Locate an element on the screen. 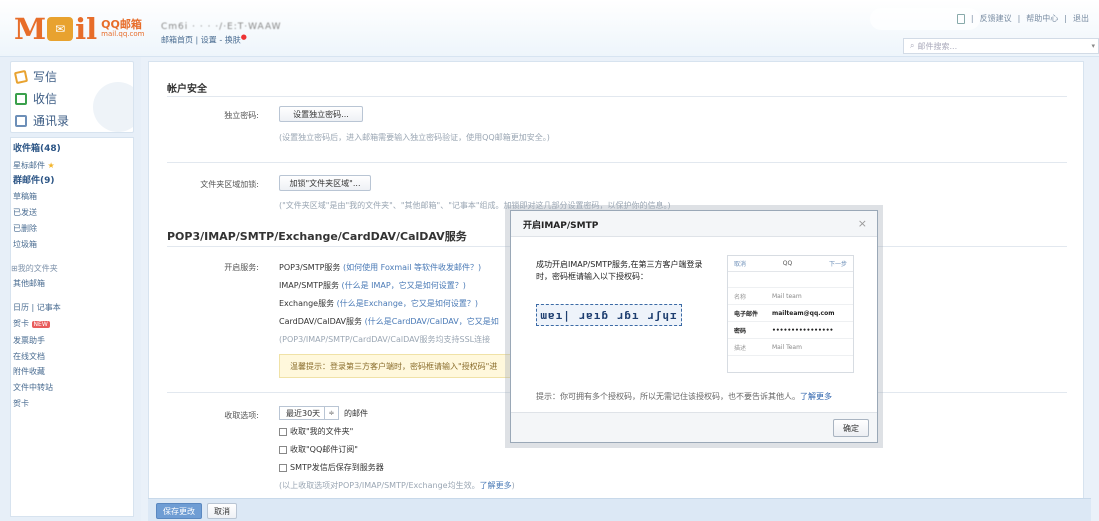 The image size is (1099, 521). foxmail-help-link: (如何使用 Foxmail 等软件收发邮件？) is located at coordinates (412, 267).